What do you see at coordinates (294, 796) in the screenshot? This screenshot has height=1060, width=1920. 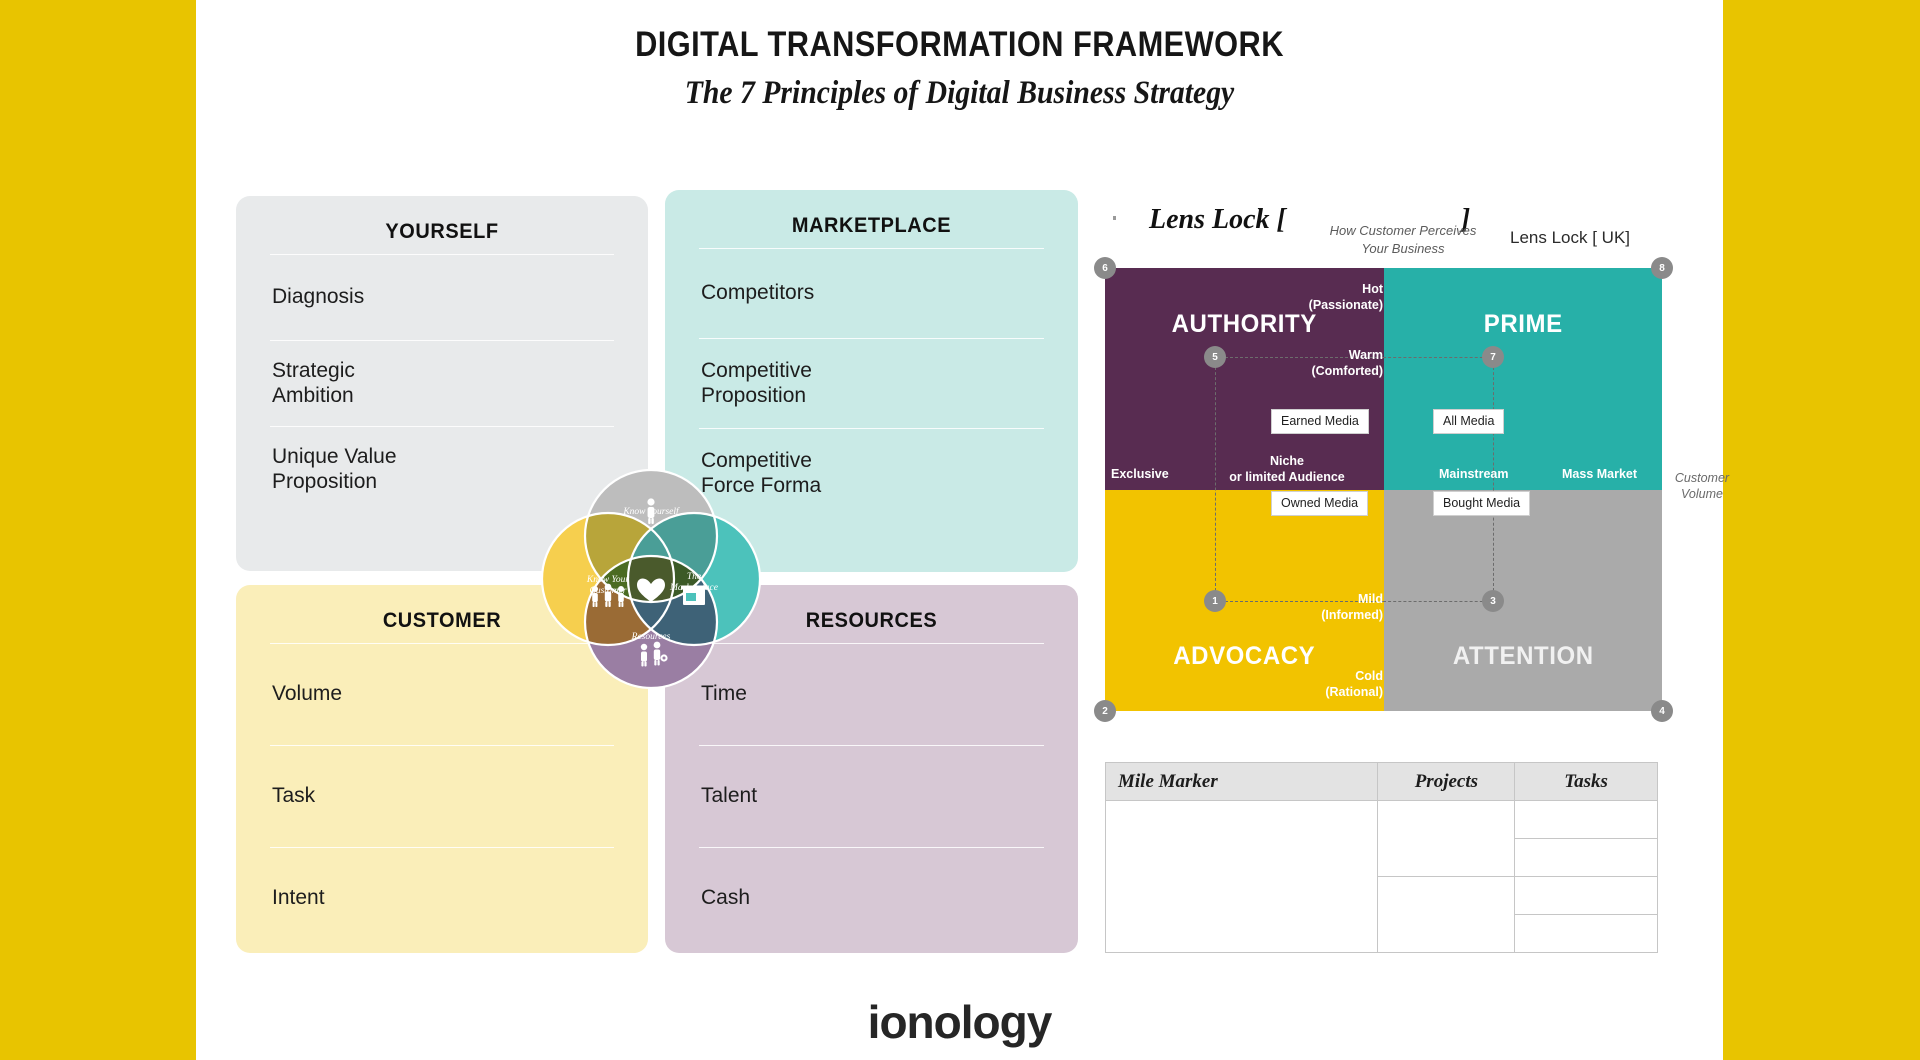 I see `panel-row-label: Task` at bounding box center [294, 796].